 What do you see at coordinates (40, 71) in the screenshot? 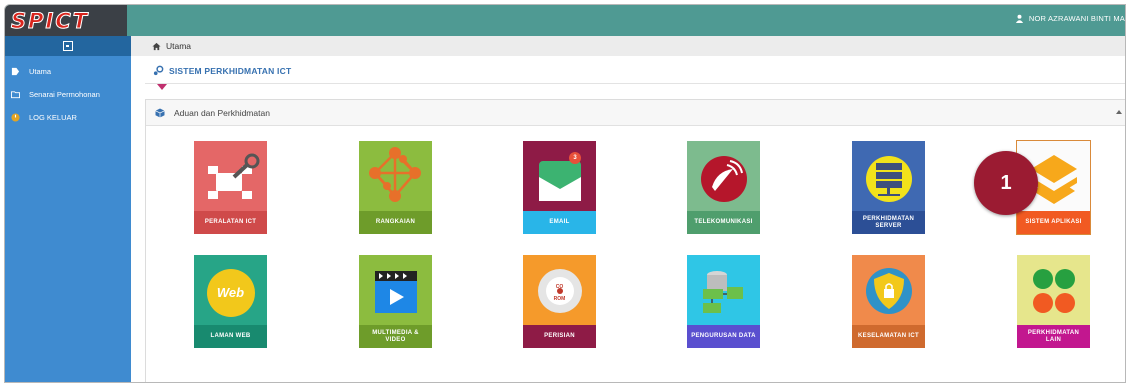
I see `sidebar-item-label: Utama` at bounding box center [40, 71].